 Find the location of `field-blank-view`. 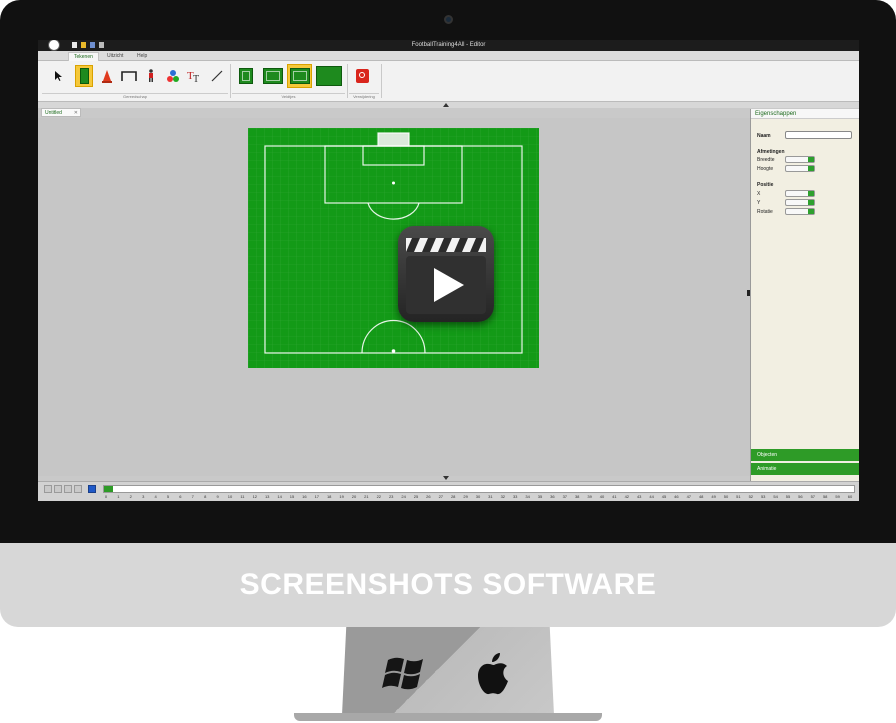

field-blank-view is located at coordinates (329, 76).